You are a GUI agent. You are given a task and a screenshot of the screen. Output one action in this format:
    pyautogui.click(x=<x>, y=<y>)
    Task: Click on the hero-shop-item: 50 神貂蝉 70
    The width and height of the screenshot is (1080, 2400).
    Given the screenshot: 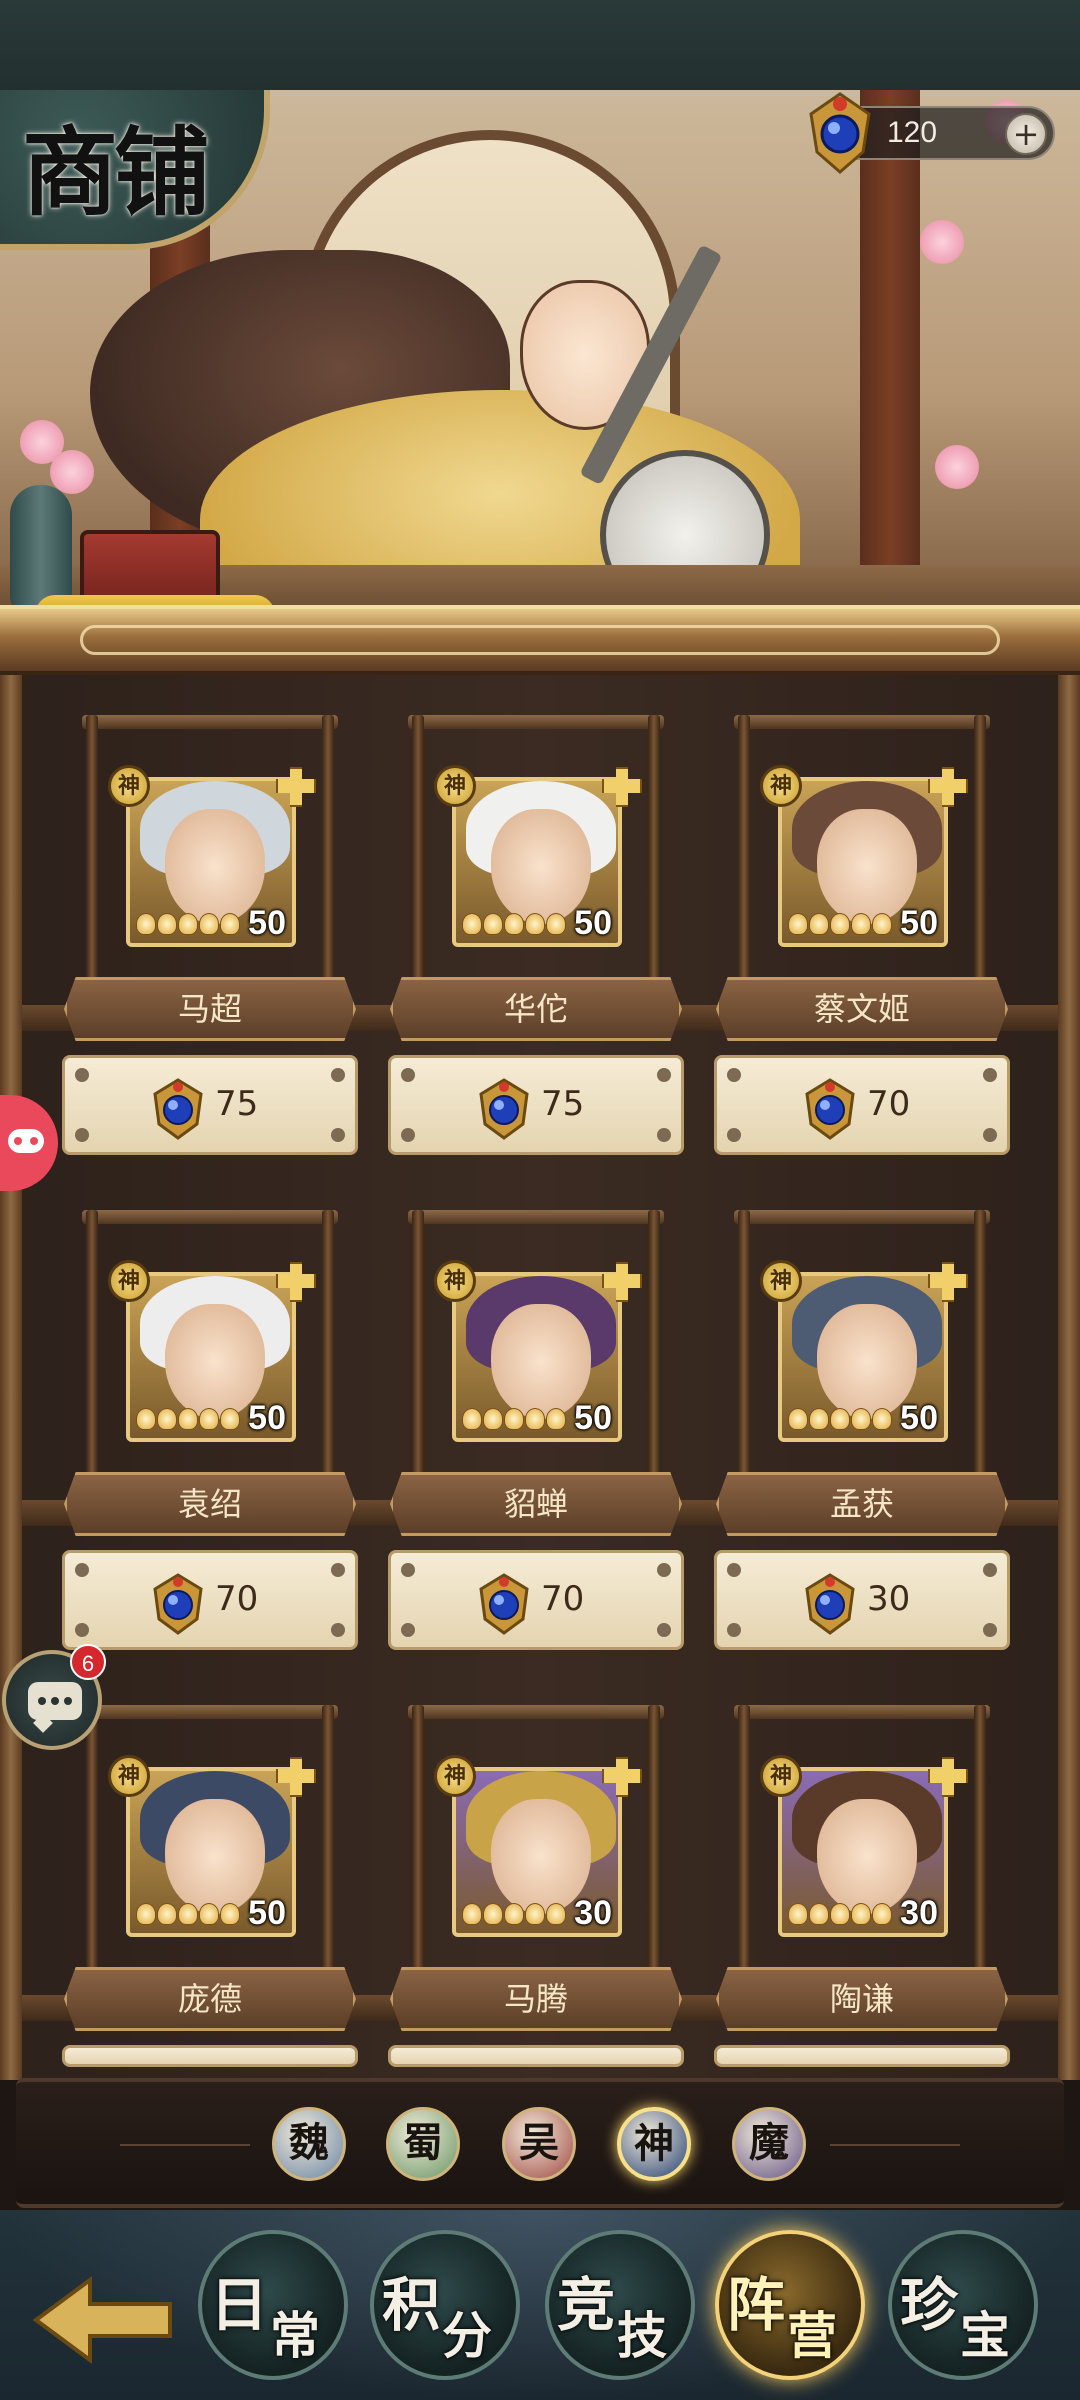 What is the action you would take?
    pyautogui.click(x=536, y=1435)
    